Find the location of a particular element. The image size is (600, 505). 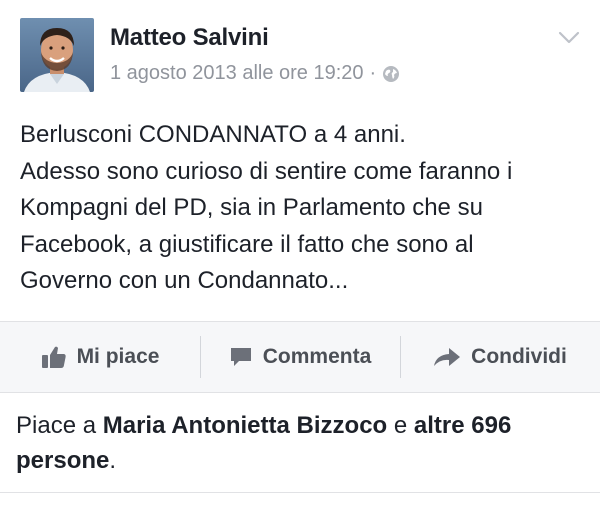

post-meta: 1 agosto 2013 alle ore 19:20 · is located at coordinates (255, 73).